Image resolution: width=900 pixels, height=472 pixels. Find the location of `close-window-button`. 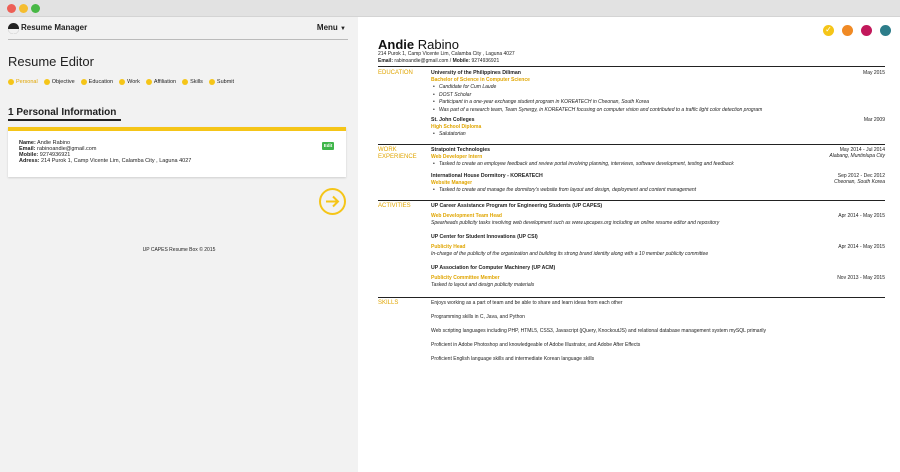

close-window-button is located at coordinates (11, 8).